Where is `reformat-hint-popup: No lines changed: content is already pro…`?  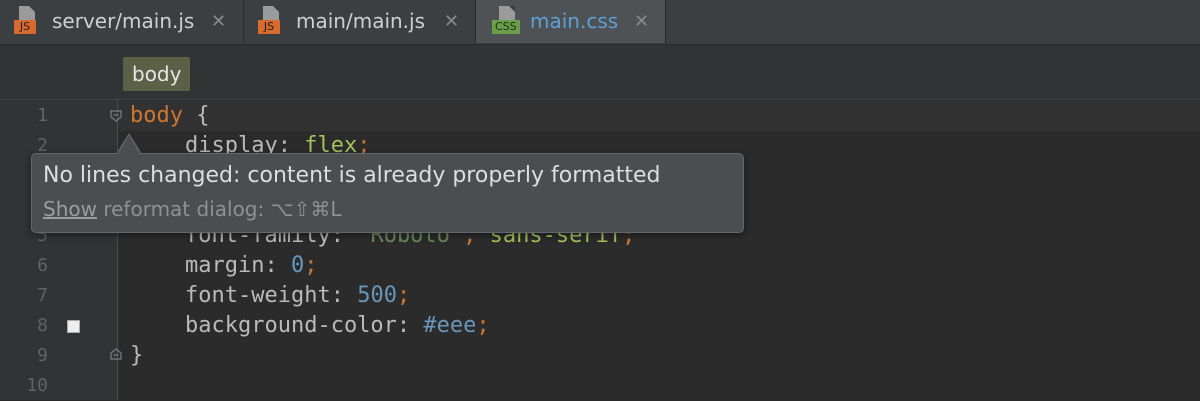
reformat-hint-popup: No lines changed: content is already pro… is located at coordinates (387, 193).